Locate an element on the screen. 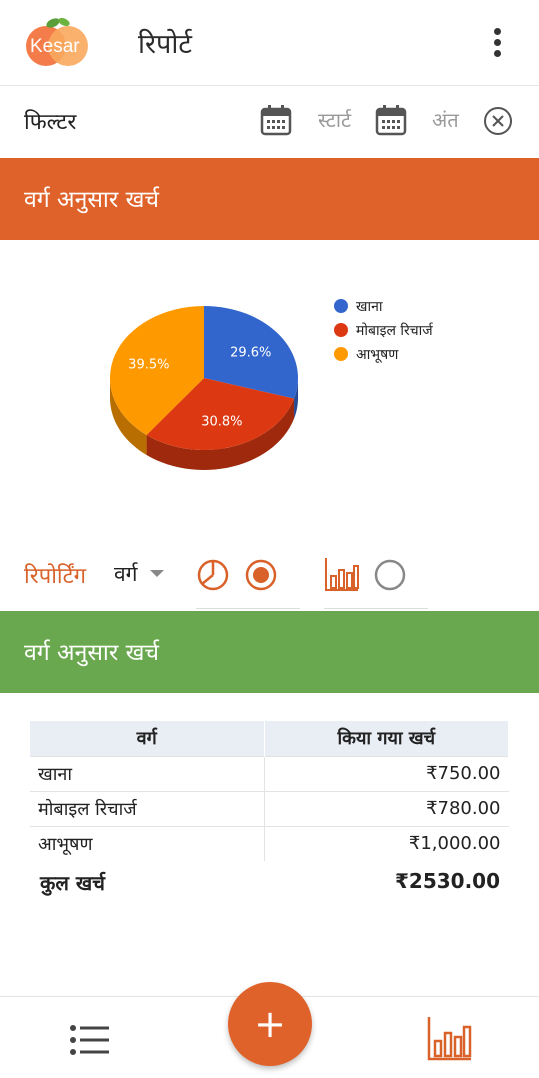 Image resolution: width=539 pixels, height=1078 pixels. add-expense-button: + is located at coordinates (270, 1024).